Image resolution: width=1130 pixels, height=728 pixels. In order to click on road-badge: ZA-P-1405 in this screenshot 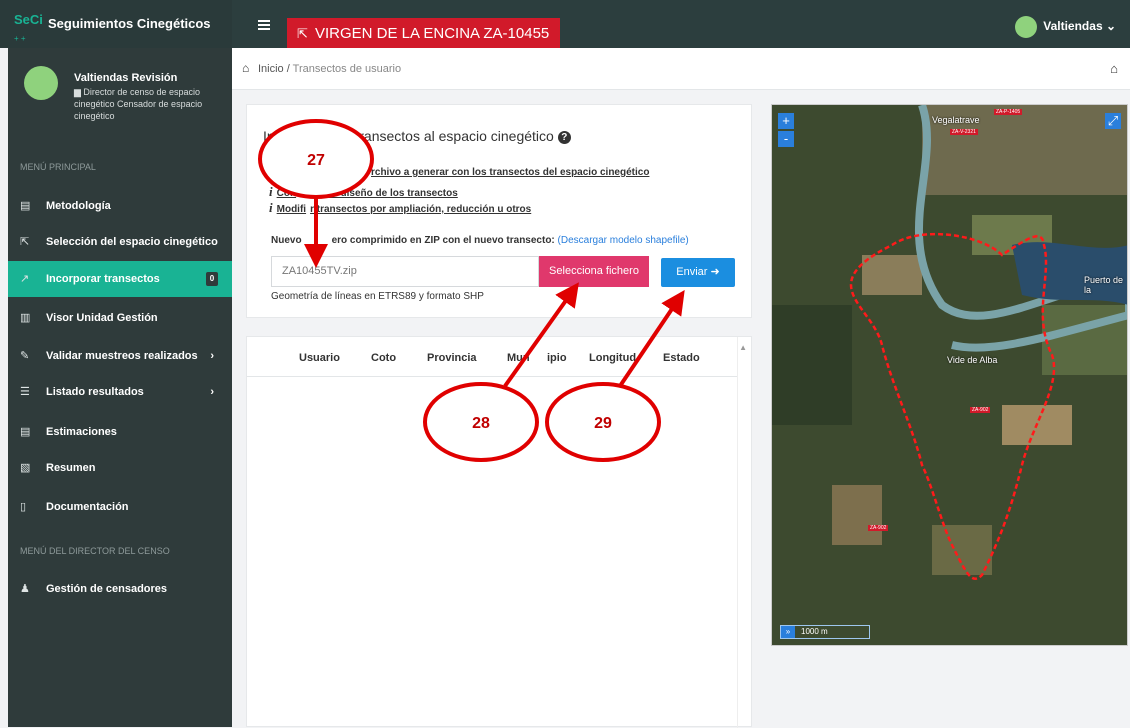, I will do `click(1008, 112)`.